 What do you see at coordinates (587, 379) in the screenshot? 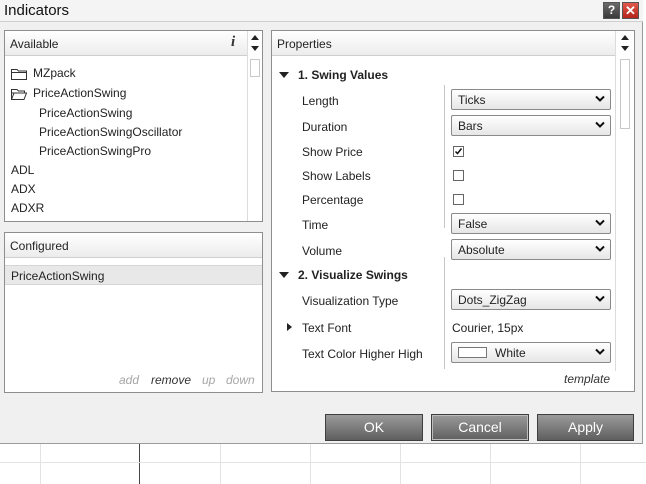
I see `template-link: template` at bounding box center [587, 379].